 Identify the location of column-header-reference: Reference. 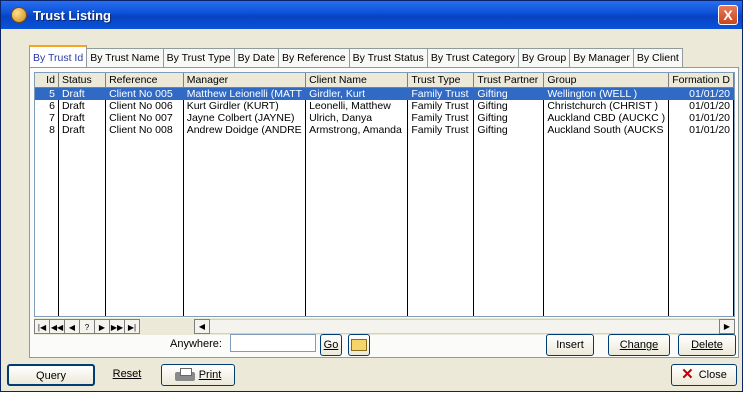
(144, 80).